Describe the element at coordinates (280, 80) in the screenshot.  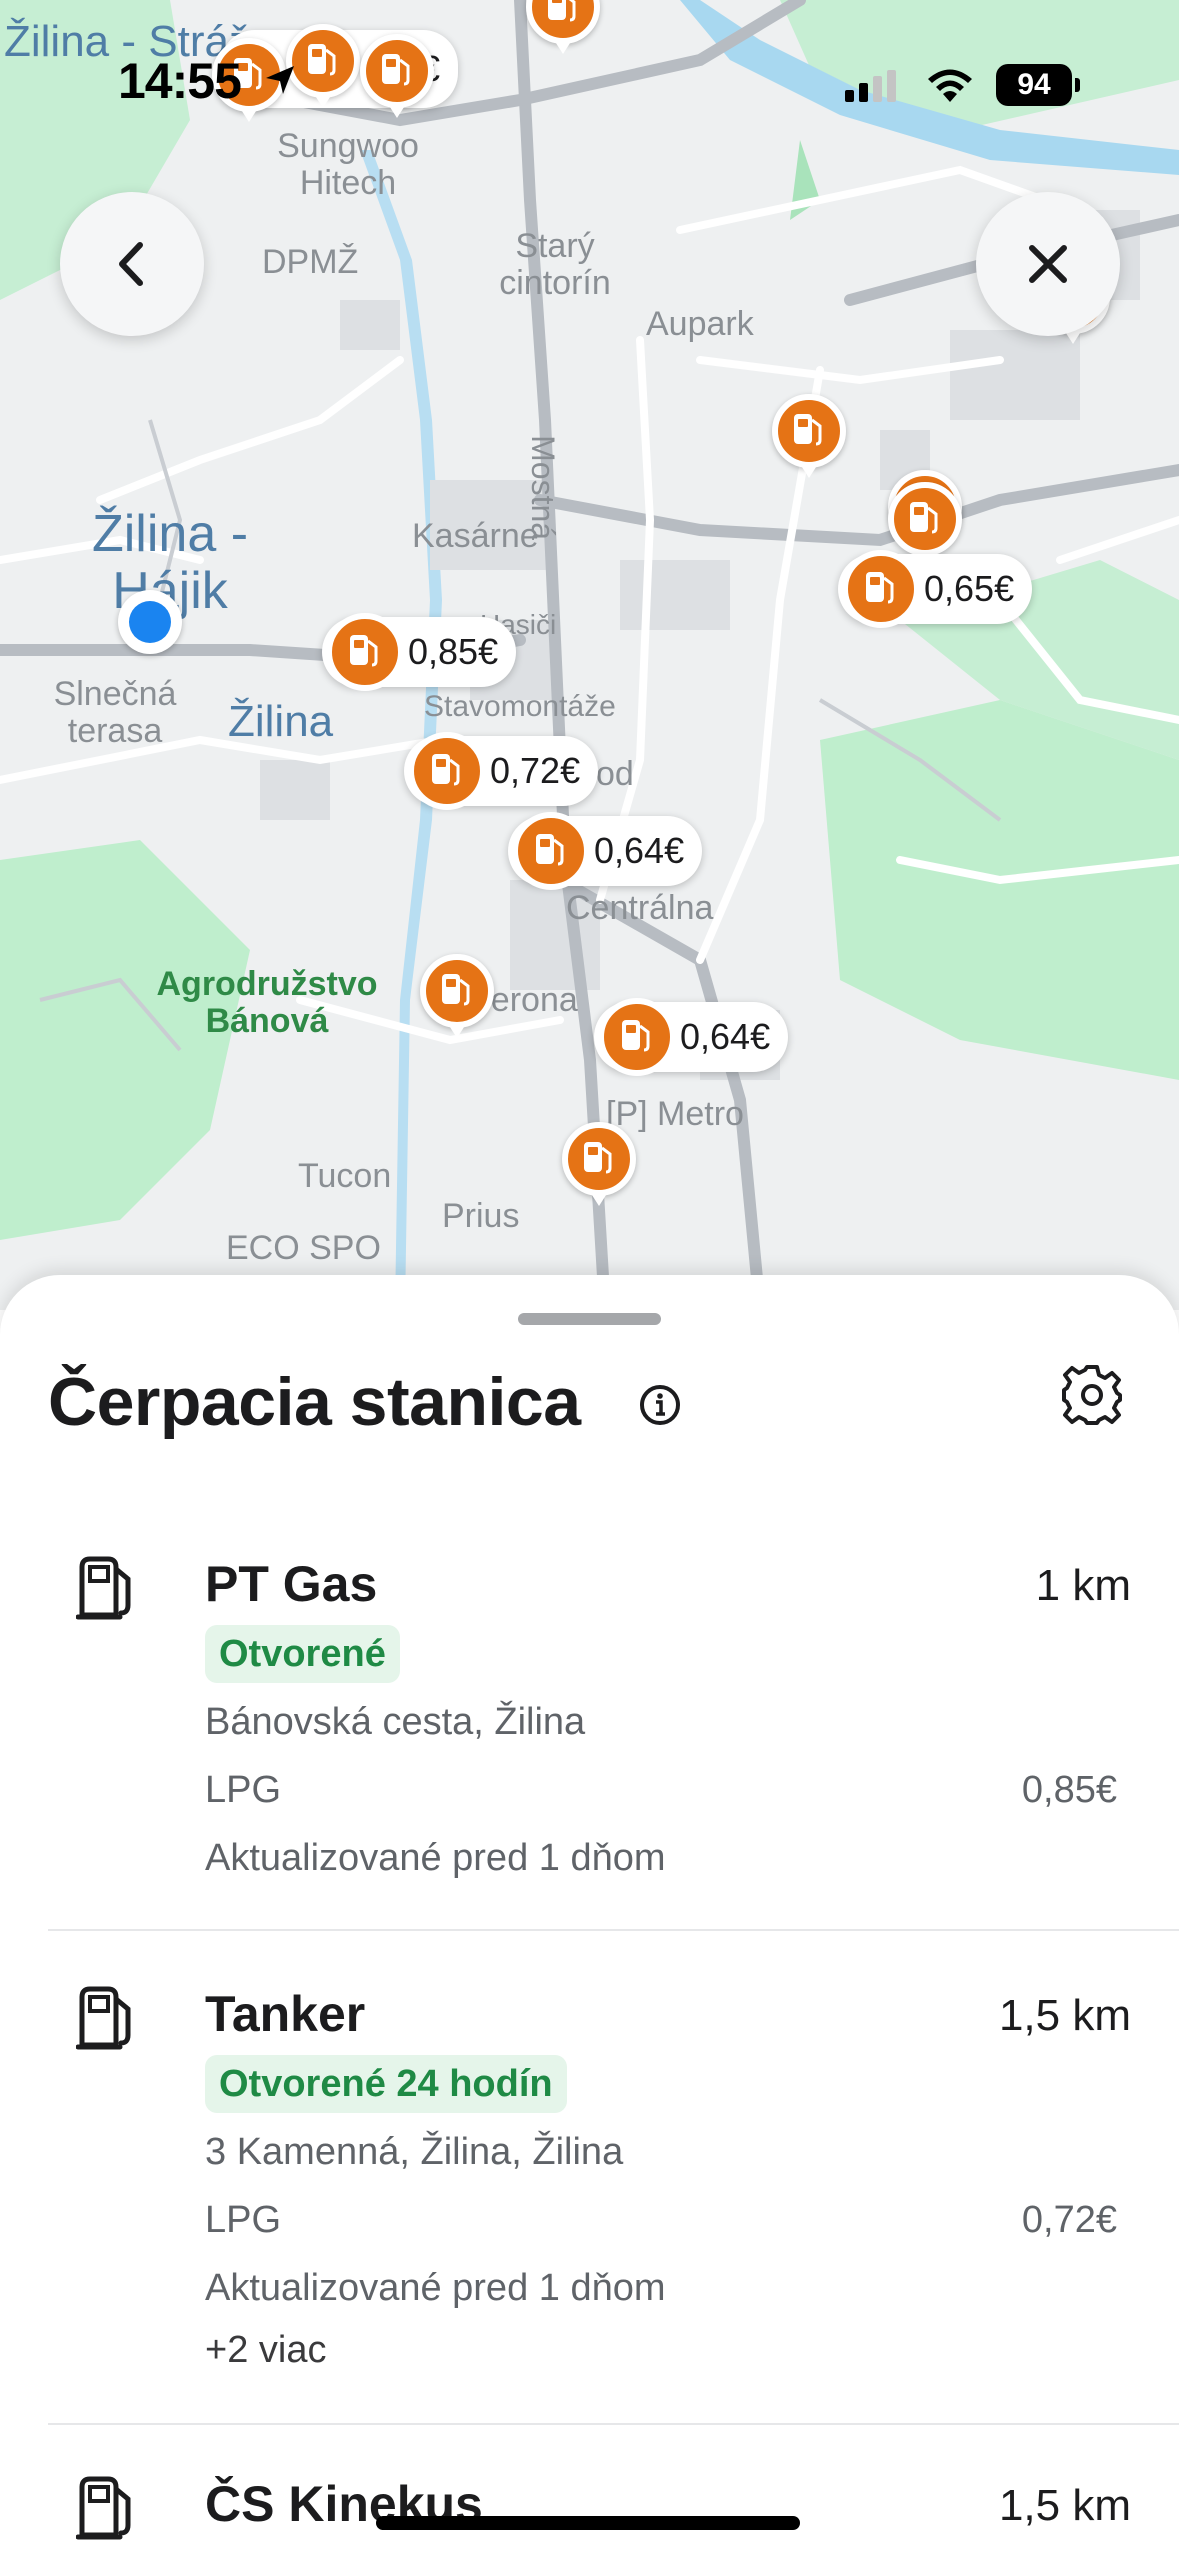
I see `location-arrow-icon` at that location.